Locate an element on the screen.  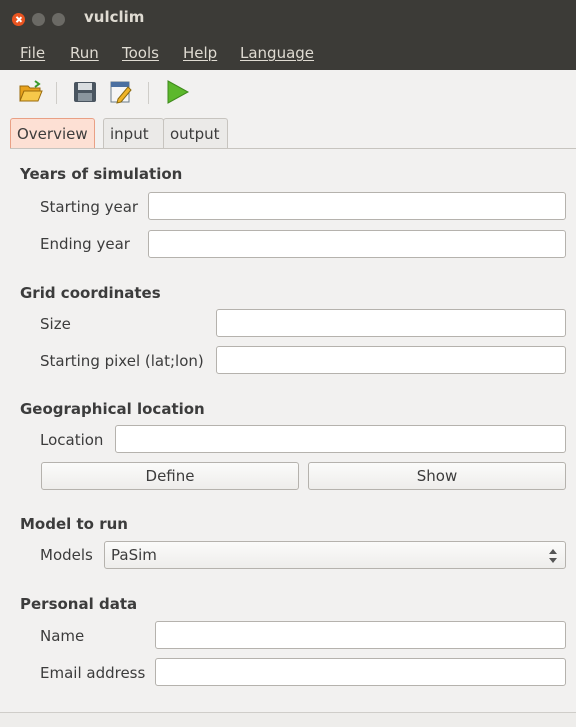
section-personal-title: Personal data is located at coordinates (79, 604).